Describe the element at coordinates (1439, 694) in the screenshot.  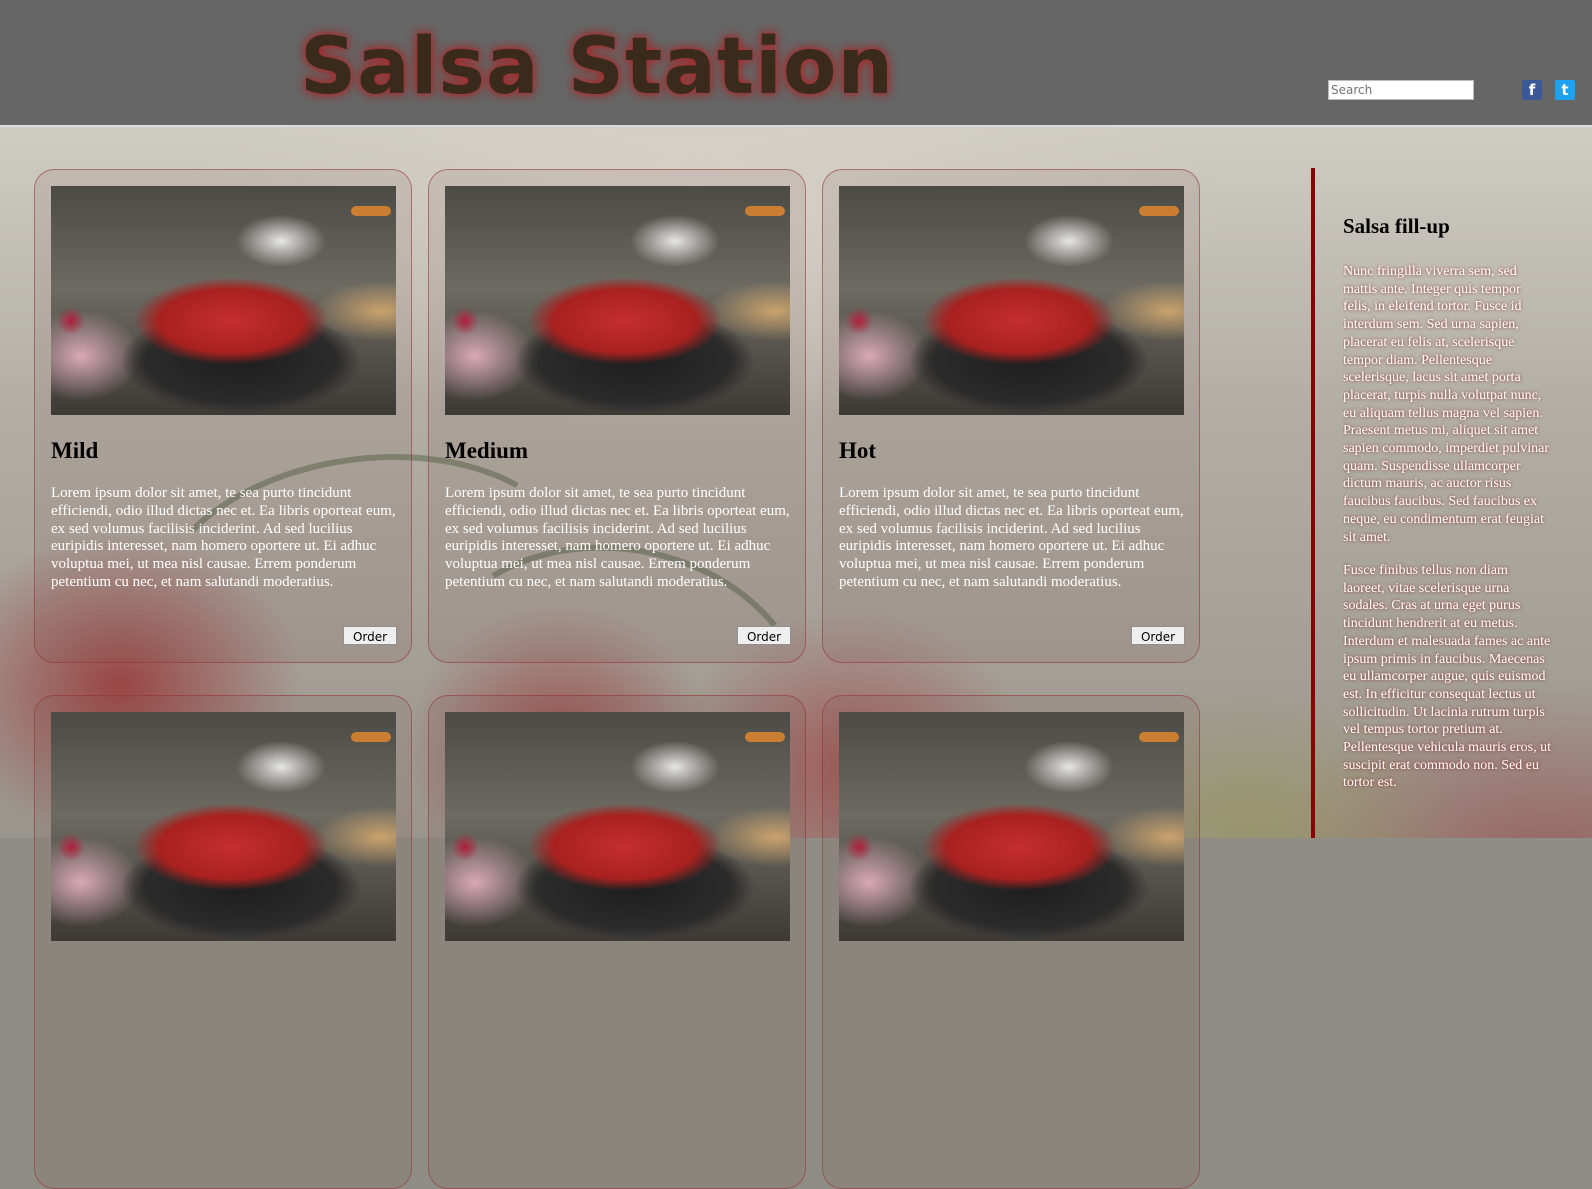
I see `text-line: est. In efficitur consequat lectus ut` at that location.